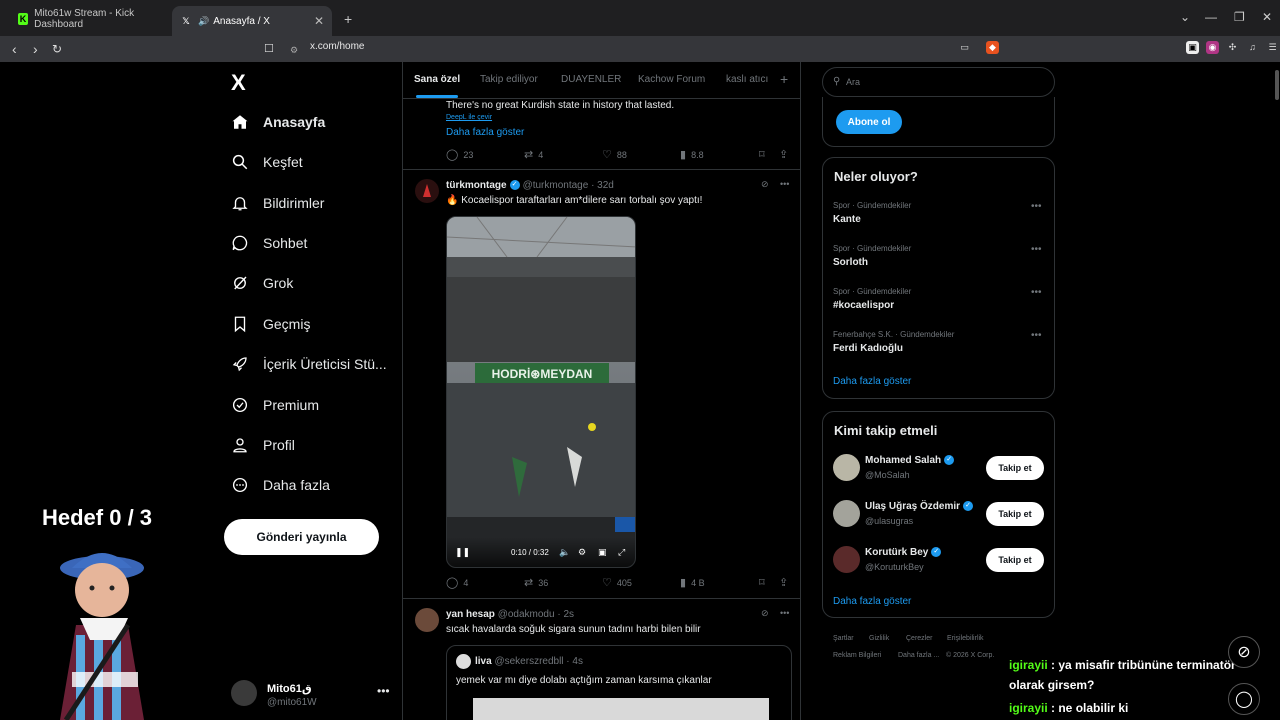 The width and height of the screenshot is (1280, 720). Describe the element at coordinates (1252, 47) in the screenshot. I see `music-icon: ♫` at that location.